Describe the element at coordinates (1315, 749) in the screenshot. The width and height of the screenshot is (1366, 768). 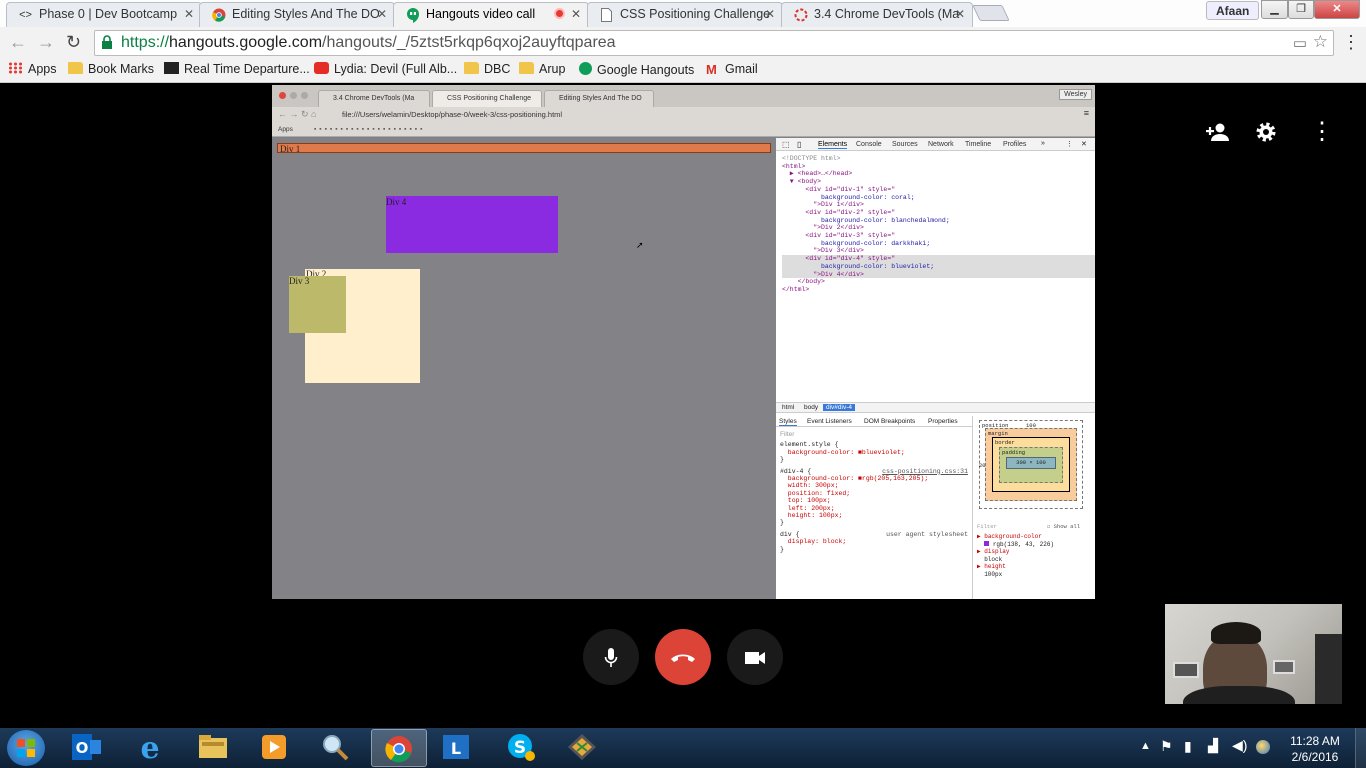
I see `clock: 11:28 AM 2/6/2016` at that location.